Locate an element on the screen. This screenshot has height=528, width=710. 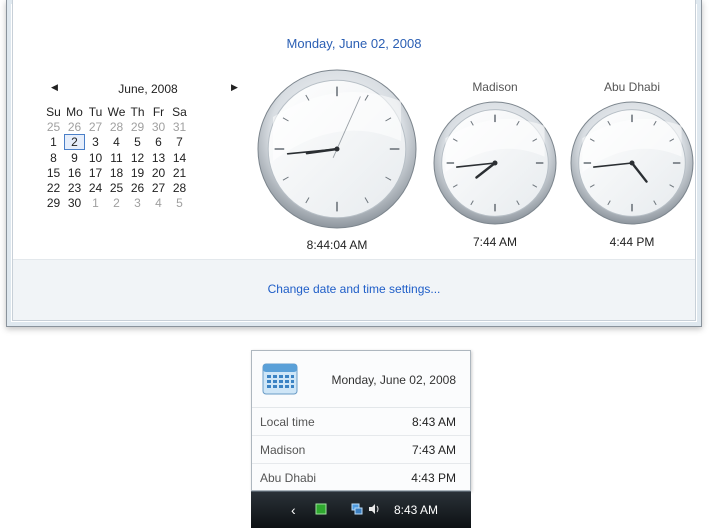
tooltip-row-value: 7:43 AM is located at coordinates (433, 450).